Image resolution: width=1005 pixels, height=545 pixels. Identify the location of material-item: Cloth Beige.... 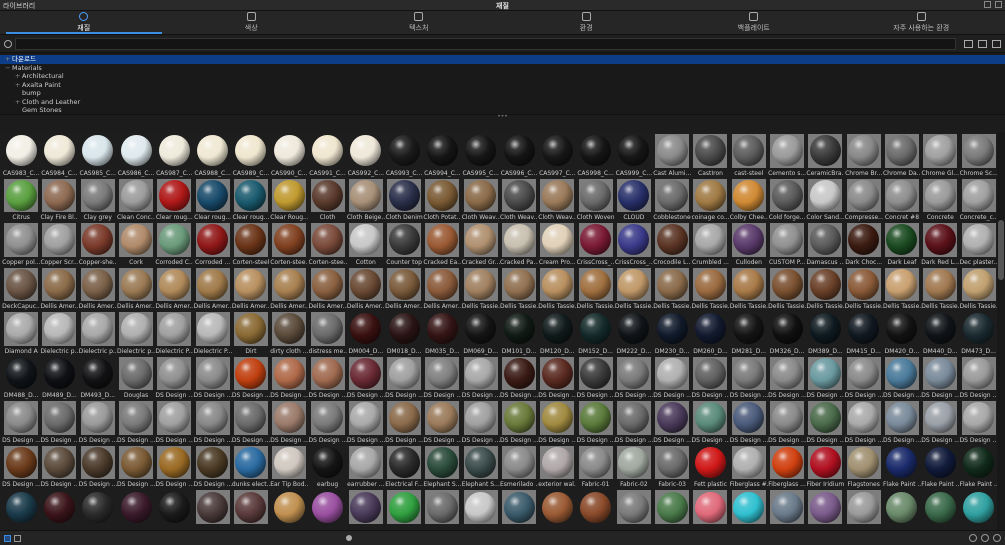
(366, 199).